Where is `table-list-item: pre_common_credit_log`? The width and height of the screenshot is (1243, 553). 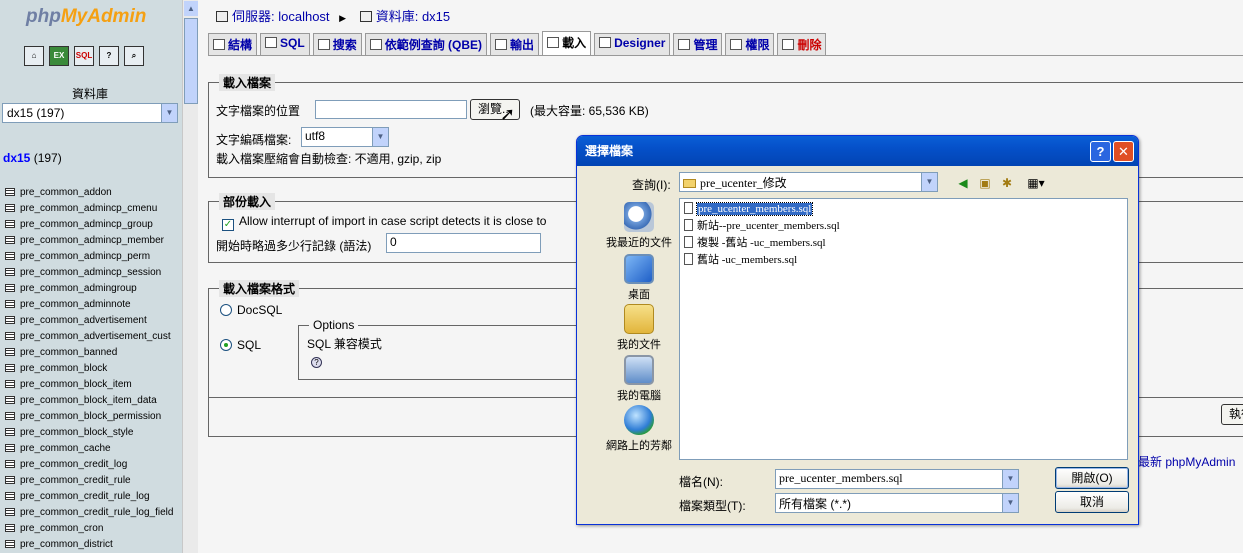
table-list-item: pre_common_credit_log is located at coordinates (94, 465).